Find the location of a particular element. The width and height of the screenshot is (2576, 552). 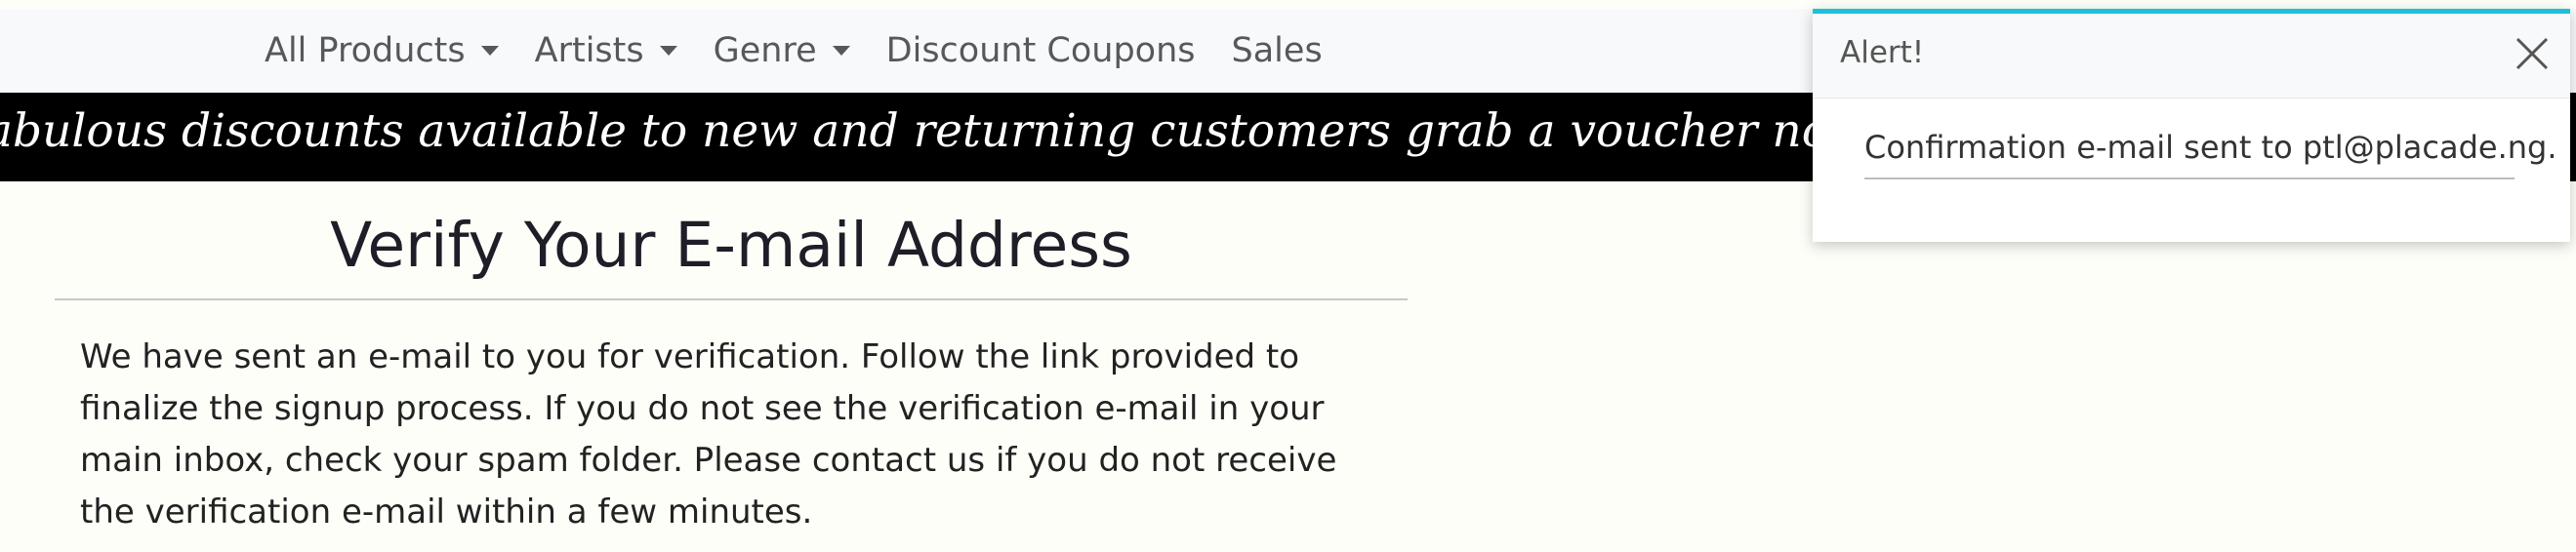

nav-item-label: All Products is located at coordinates (365, 50).